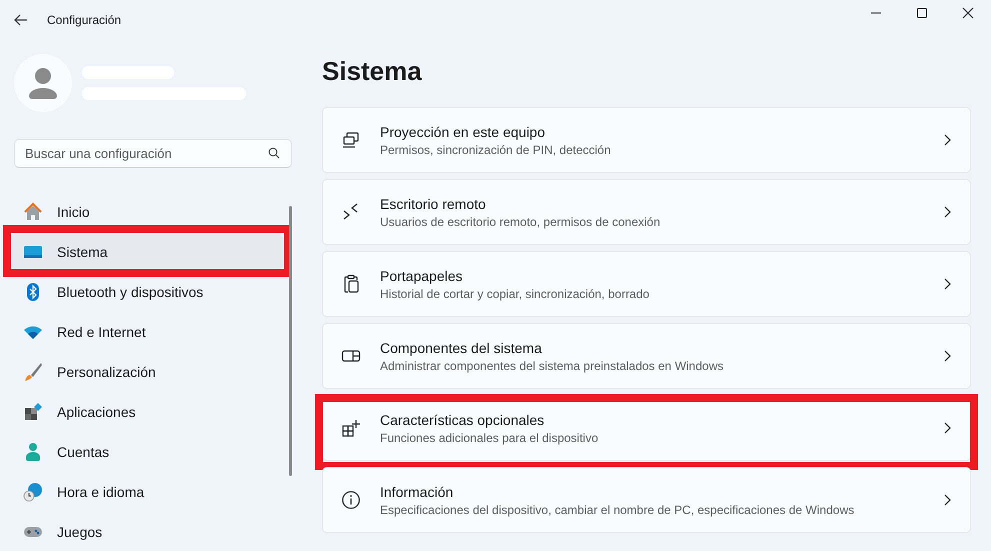 This screenshot has width=991, height=551. I want to click on page-title: Sistema, so click(372, 71).